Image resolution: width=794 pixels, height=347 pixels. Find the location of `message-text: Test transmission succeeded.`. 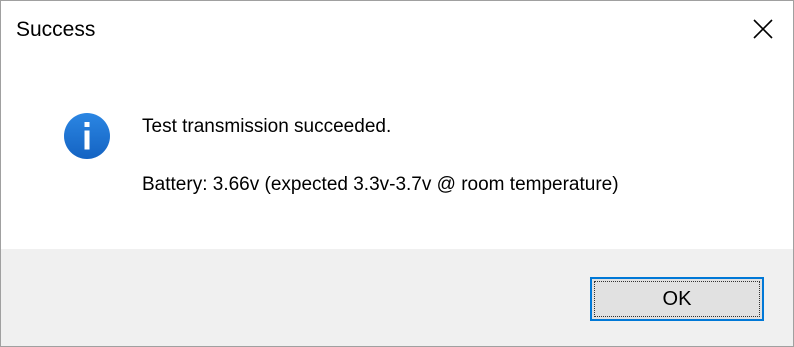

message-text: Test transmission succeeded. is located at coordinates (267, 126).